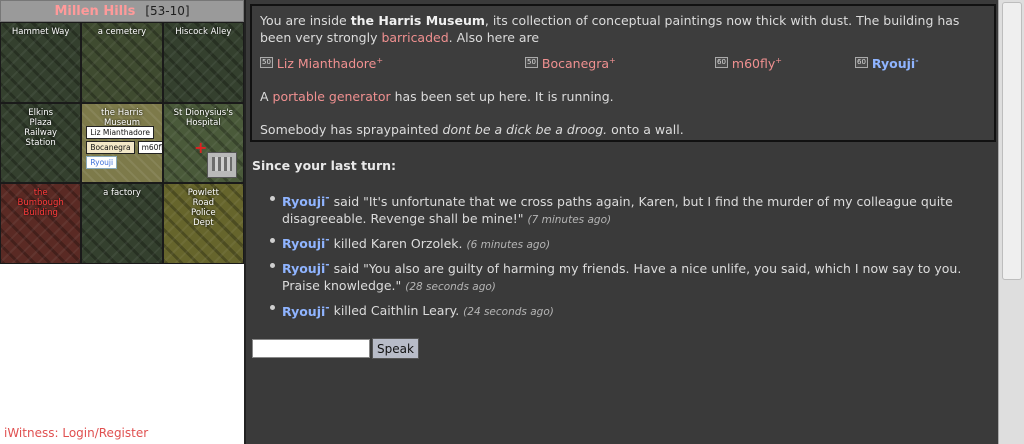 Image resolution: width=1024 pixels, height=444 pixels. I want to click on character-link: m60fly+, so click(757, 62).